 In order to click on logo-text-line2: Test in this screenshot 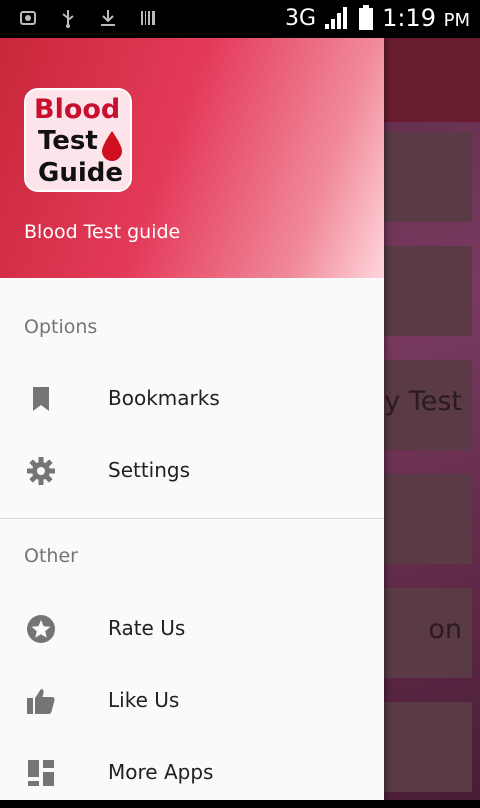, I will do `click(68, 141)`.